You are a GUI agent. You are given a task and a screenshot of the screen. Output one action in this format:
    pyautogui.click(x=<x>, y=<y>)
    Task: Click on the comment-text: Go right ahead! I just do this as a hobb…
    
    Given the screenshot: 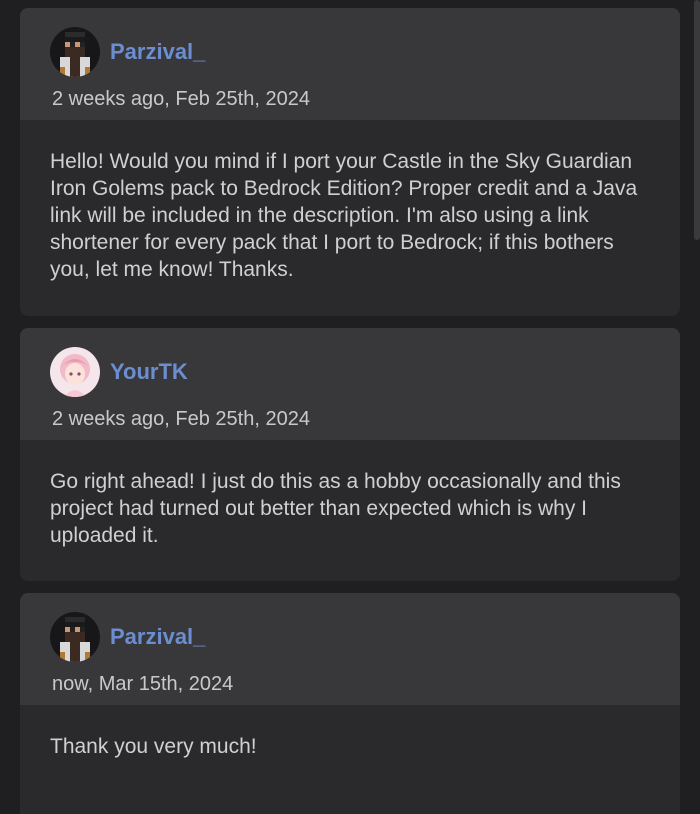 What is the action you would take?
    pyautogui.click(x=335, y=508)
    